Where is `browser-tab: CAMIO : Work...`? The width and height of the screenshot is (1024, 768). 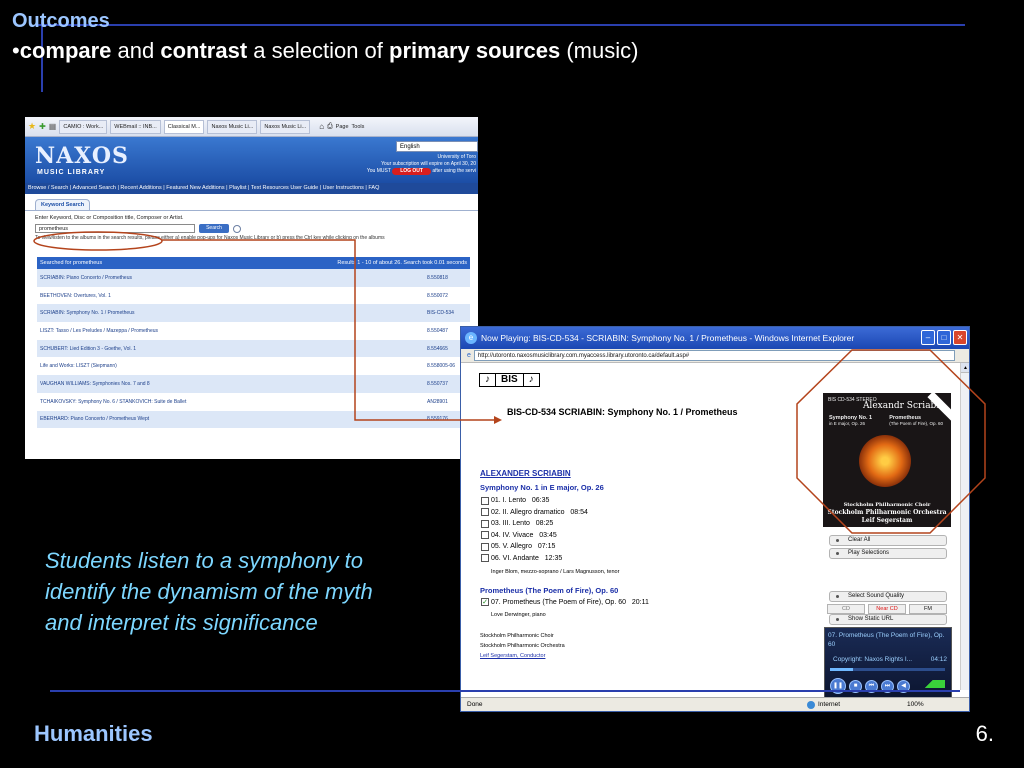 browser-tab: CAMIO : Work... is located at coordinates (83, 126).